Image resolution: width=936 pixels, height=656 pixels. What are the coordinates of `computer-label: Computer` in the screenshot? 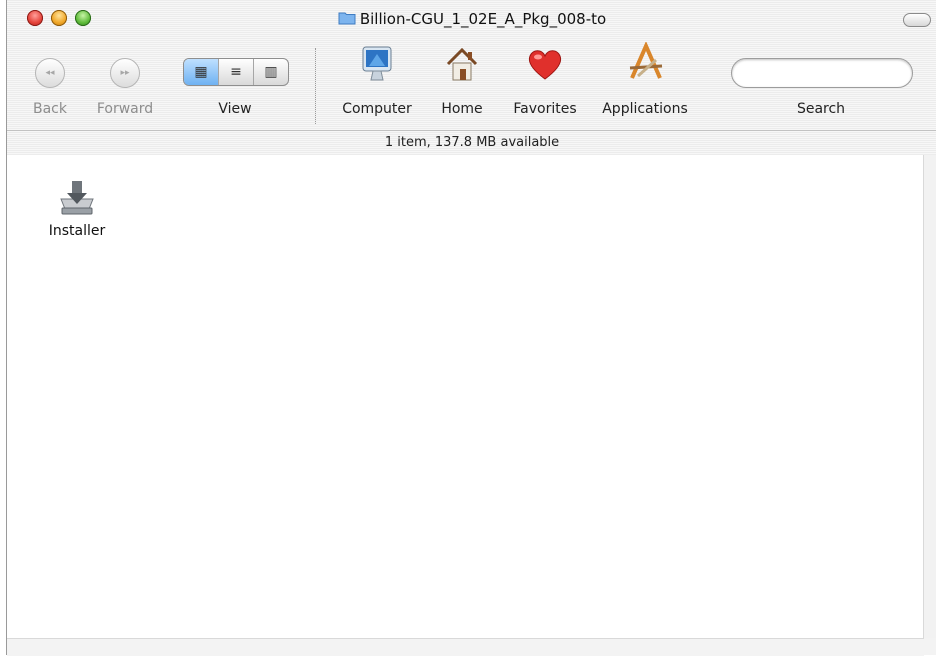 It's located at (377, 109).